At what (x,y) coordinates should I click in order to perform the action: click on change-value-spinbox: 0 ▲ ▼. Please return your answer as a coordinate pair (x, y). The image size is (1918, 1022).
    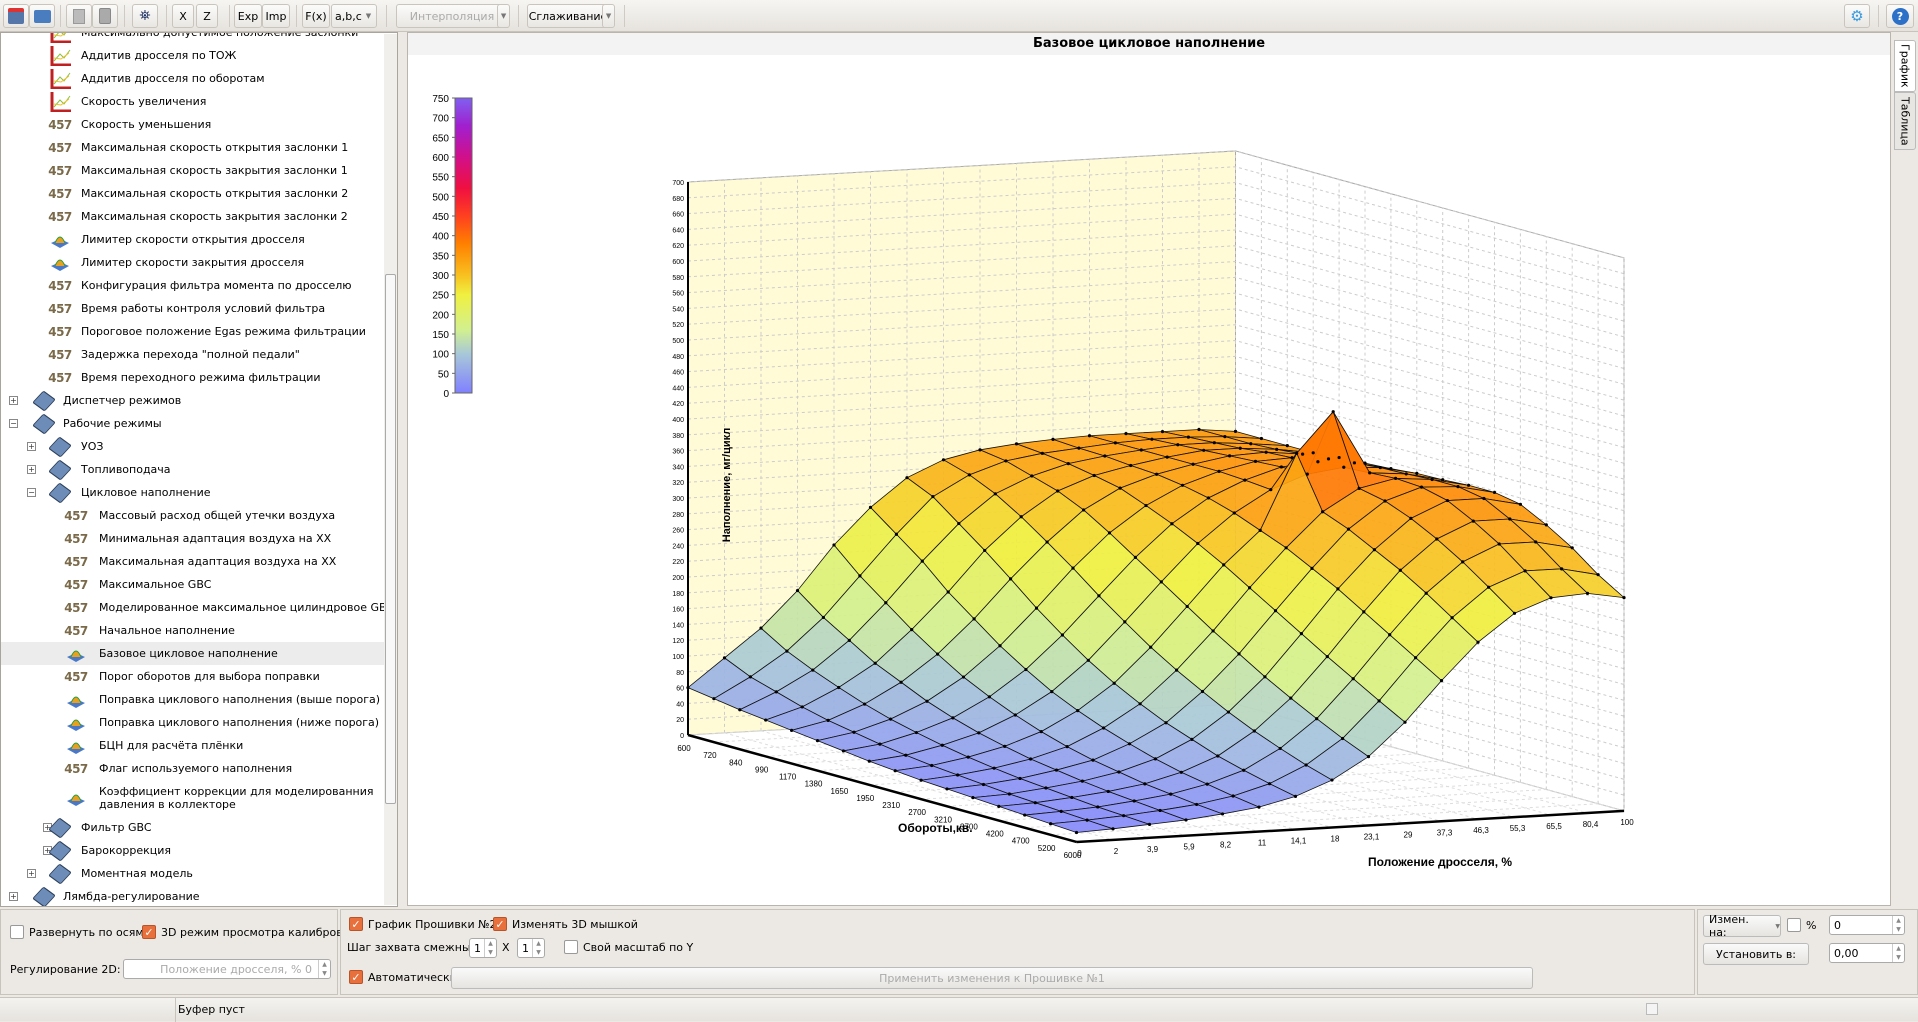
    Looking at the image, I should click on (1867, 925).